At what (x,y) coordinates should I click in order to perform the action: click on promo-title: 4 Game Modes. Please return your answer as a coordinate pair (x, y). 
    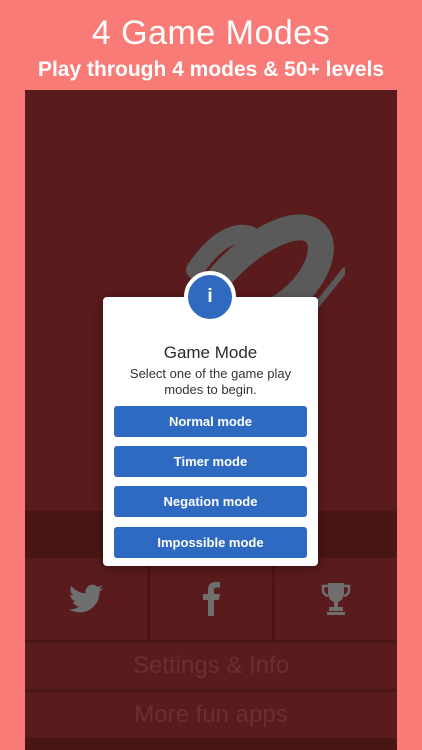
    Looking at the image, I should click on (211, 33).